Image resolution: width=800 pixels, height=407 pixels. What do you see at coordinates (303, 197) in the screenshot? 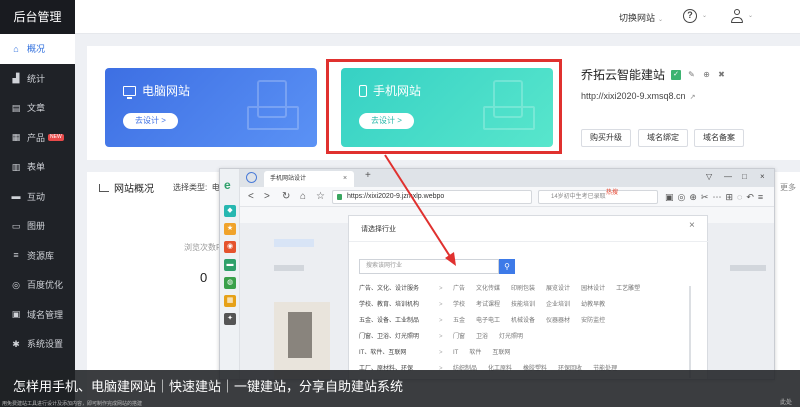
I see `home-icon: ⌂` at bounding box center [303, 197].